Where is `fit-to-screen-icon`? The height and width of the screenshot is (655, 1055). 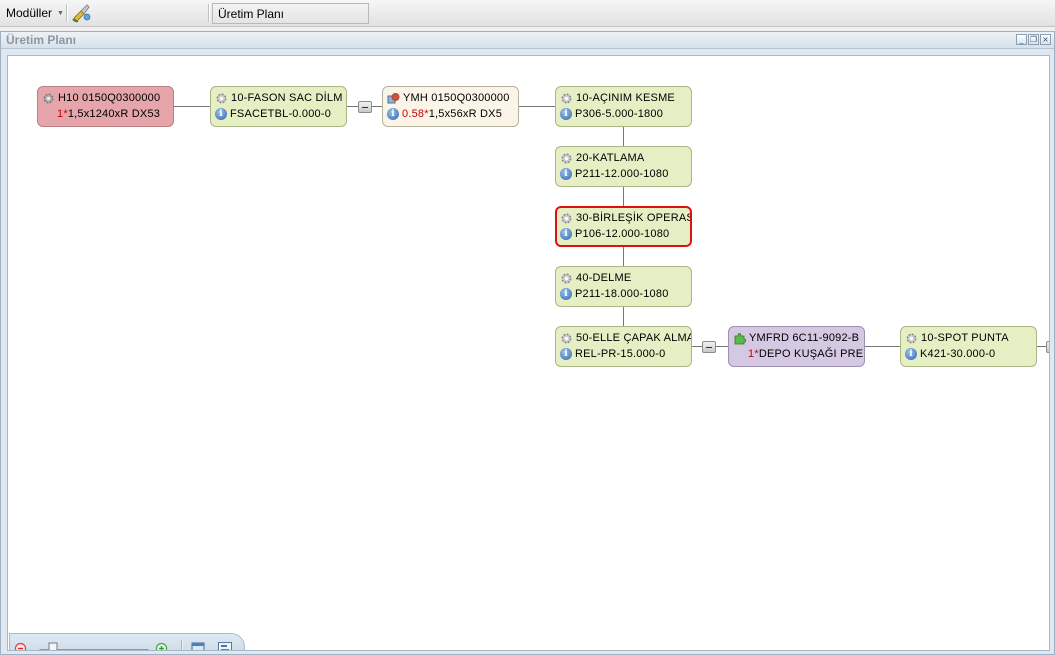 fit-to-screen-icon is located at coordinates (225, 645).